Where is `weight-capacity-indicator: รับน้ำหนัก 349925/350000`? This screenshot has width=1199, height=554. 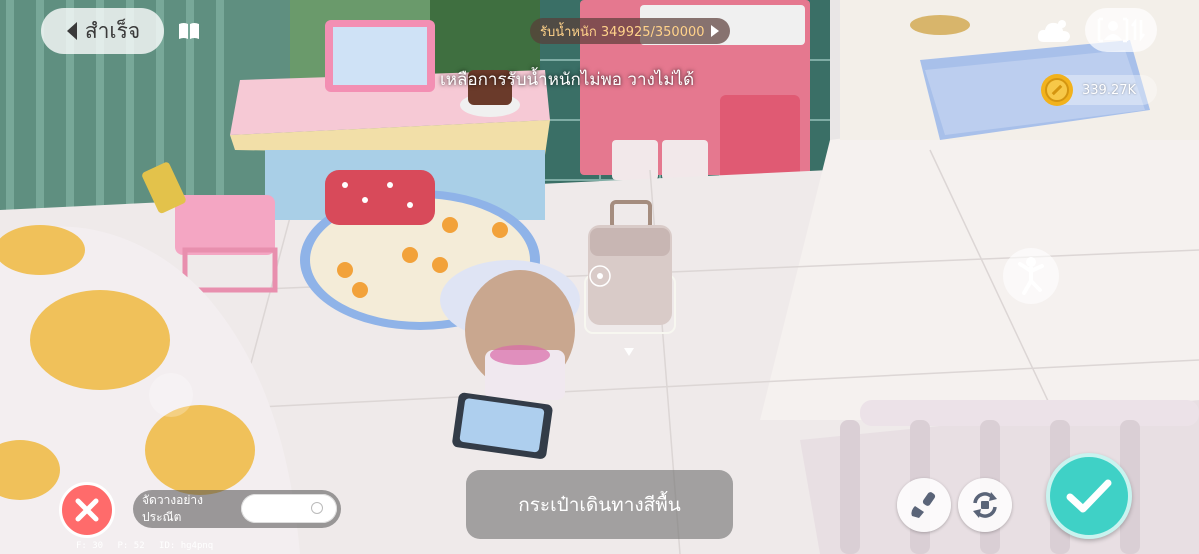 weight-capacity-indicator: รับน้ำหนัก 349925/350000 is located at coordinates (630, 31).